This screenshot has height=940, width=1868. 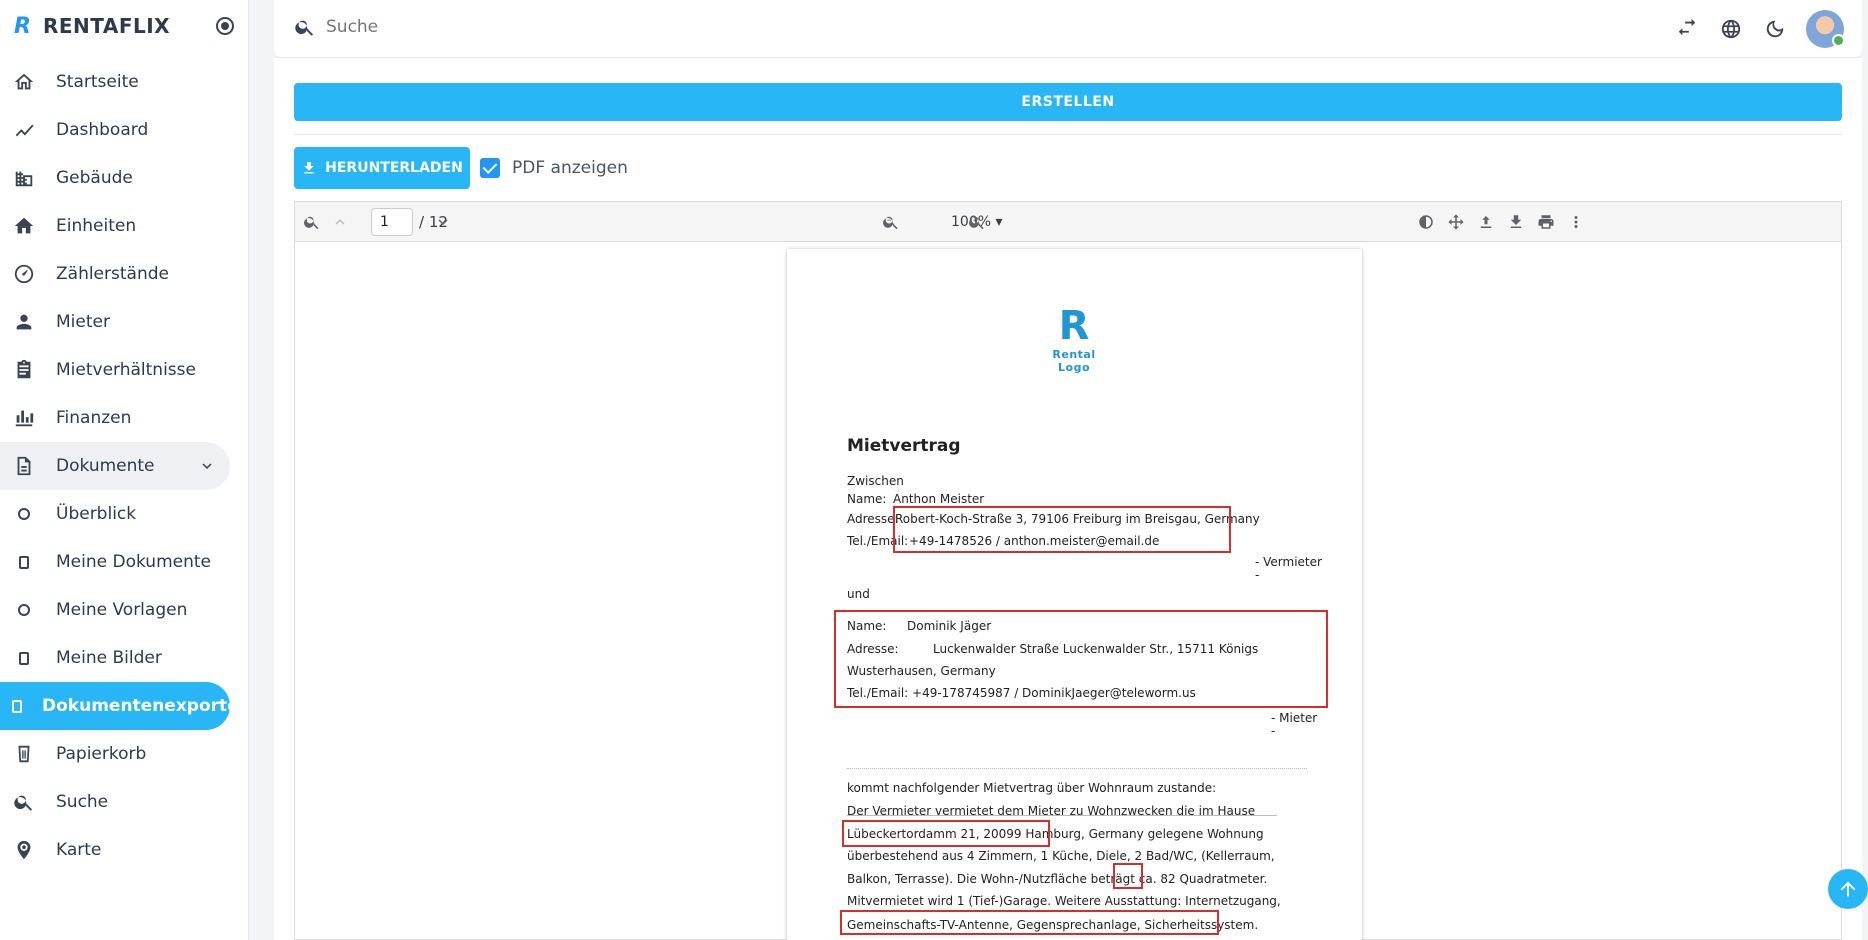 I want to click on sidebar-item-mieter: Mieter, so click(x=115, y=322).